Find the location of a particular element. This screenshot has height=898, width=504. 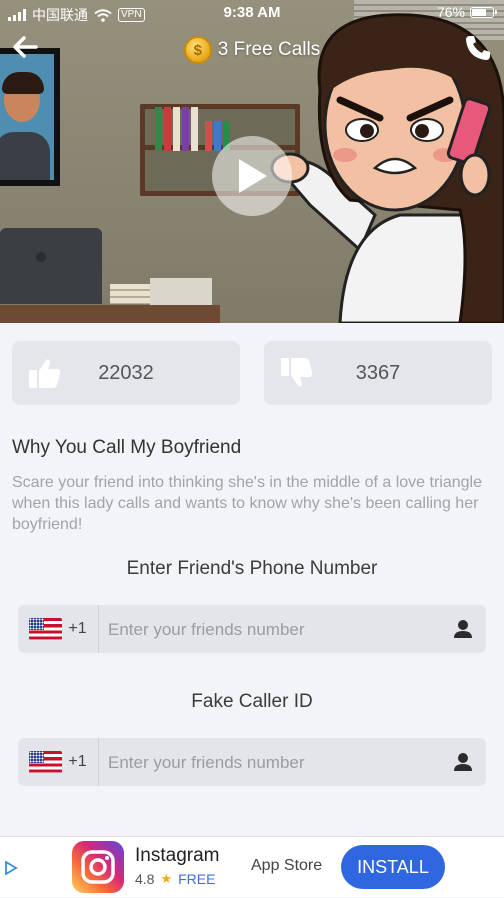

status-bar: 中国联通 VPN 9:38 AM 76% is located at coordinates (252, 13).